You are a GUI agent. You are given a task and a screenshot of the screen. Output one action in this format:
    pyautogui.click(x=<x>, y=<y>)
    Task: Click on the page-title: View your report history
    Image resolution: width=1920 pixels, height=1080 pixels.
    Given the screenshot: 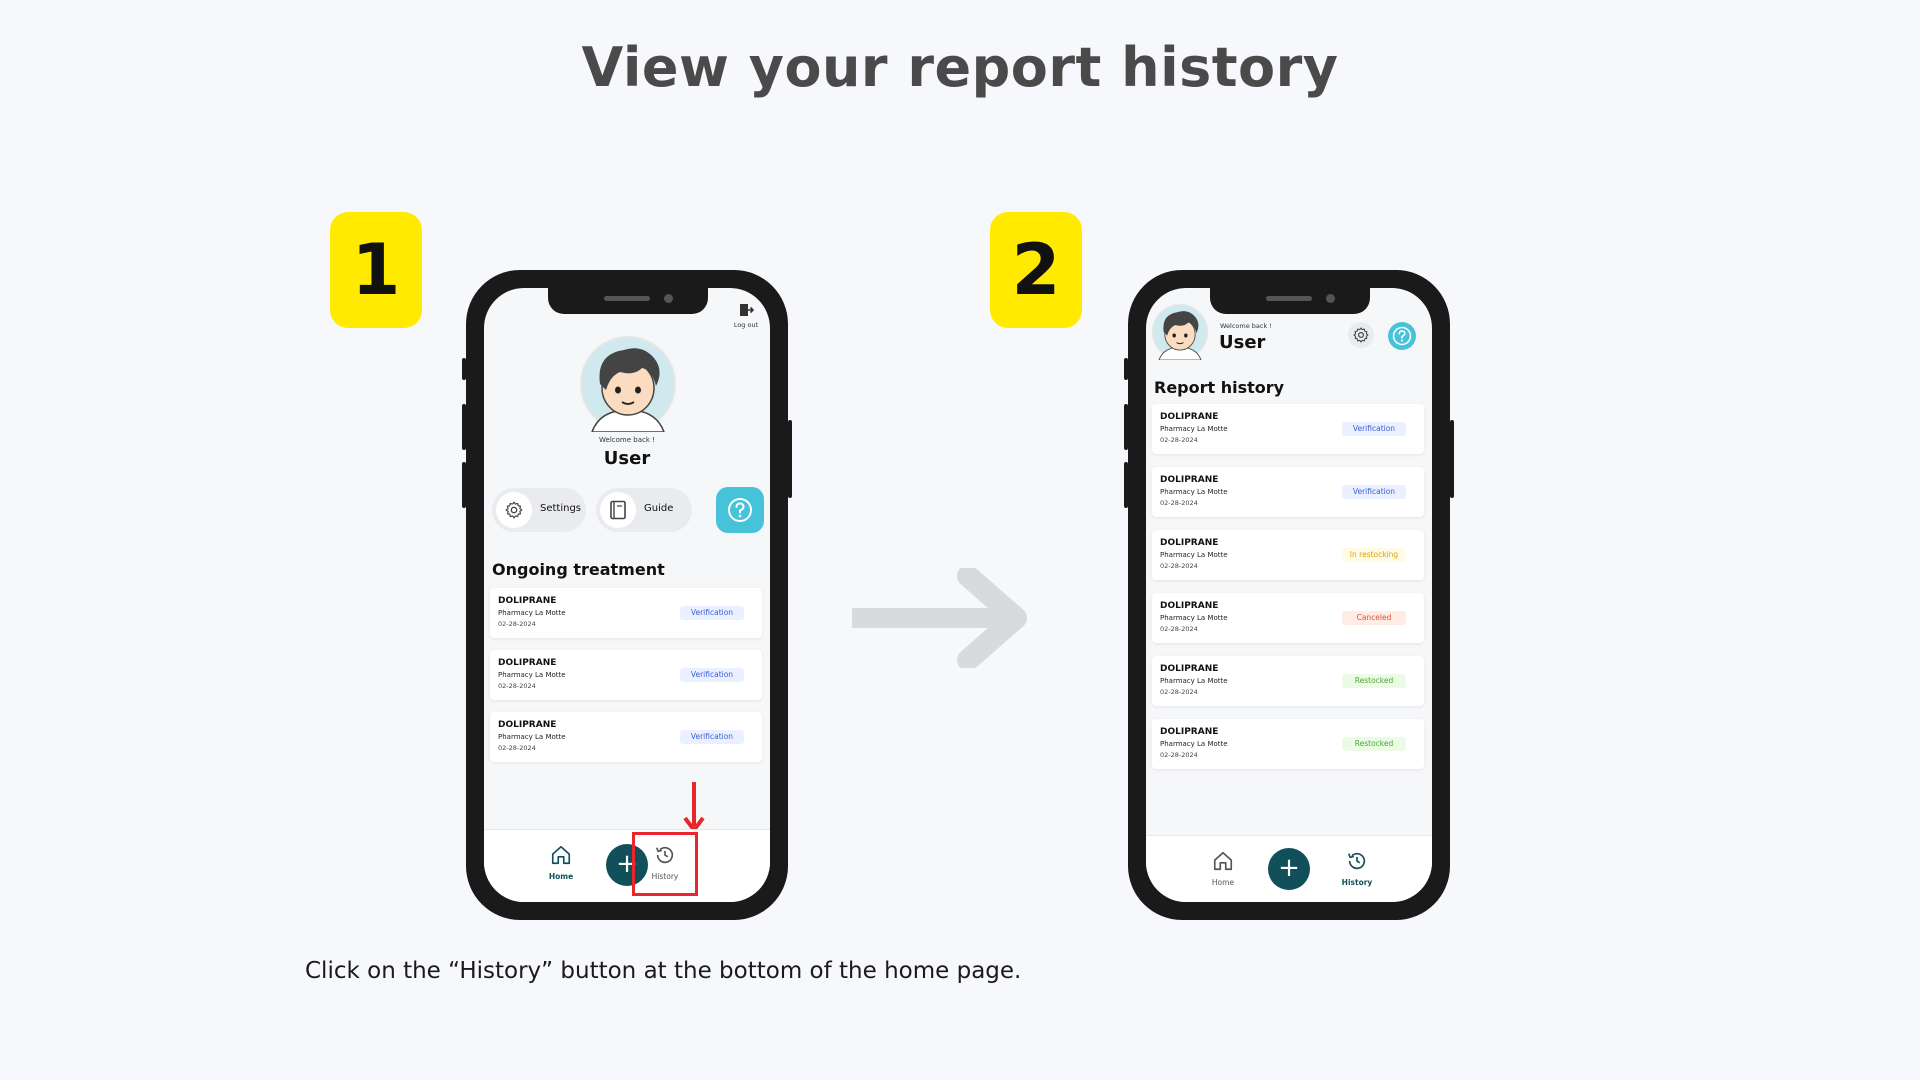 What is the action you would take?
    pyautogui.click(x=960, y=67)
    